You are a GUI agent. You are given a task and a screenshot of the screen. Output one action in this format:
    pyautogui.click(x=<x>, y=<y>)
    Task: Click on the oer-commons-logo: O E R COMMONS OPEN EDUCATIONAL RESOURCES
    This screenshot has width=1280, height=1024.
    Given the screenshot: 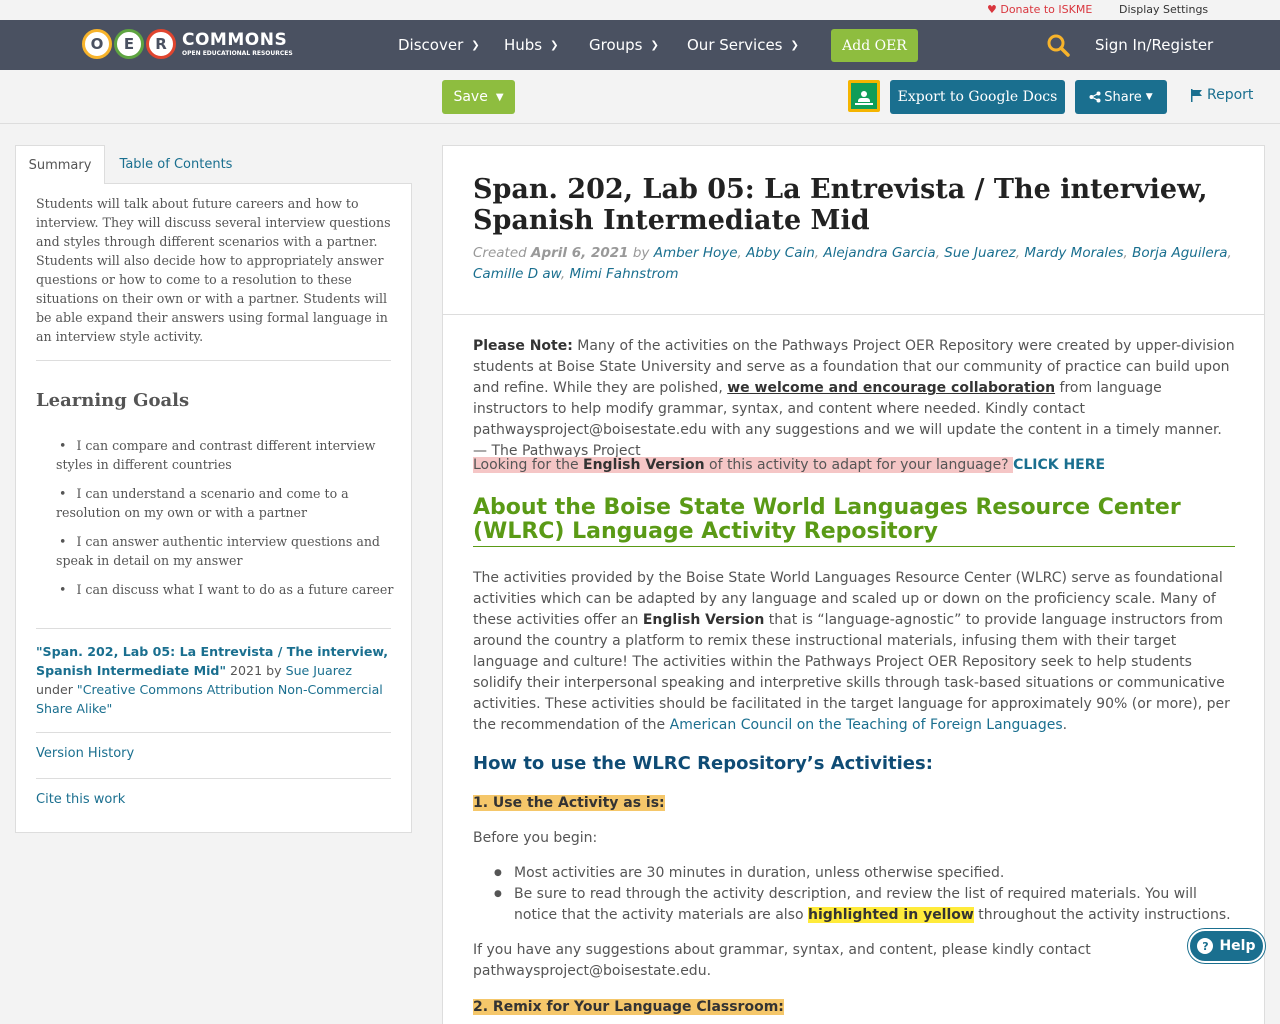 What is the action you would take?
    pyautogui.click(x=187, y=44)
    